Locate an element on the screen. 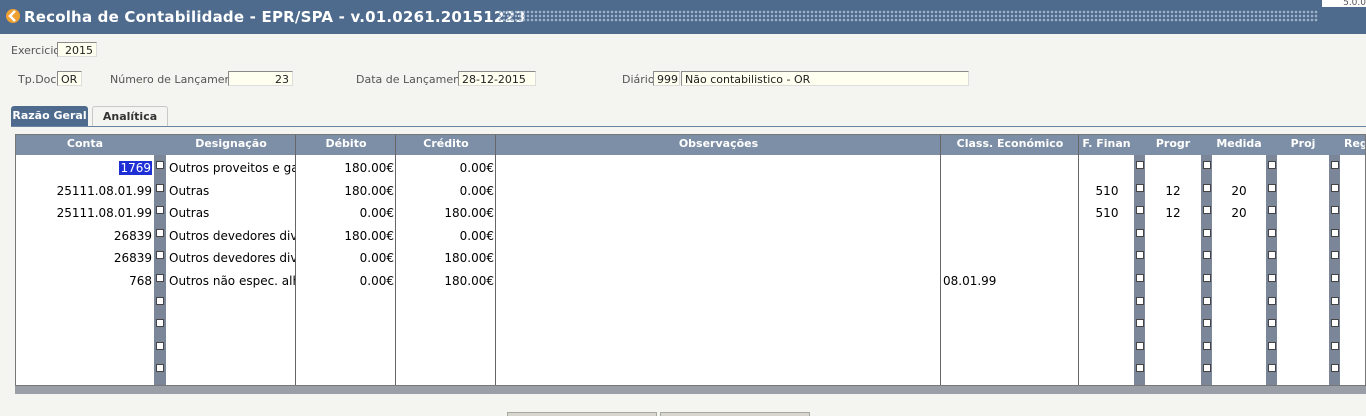 The width and height of the screenshot is (1366, 416). numero-field: 23 is located at coordinates (260, 78).